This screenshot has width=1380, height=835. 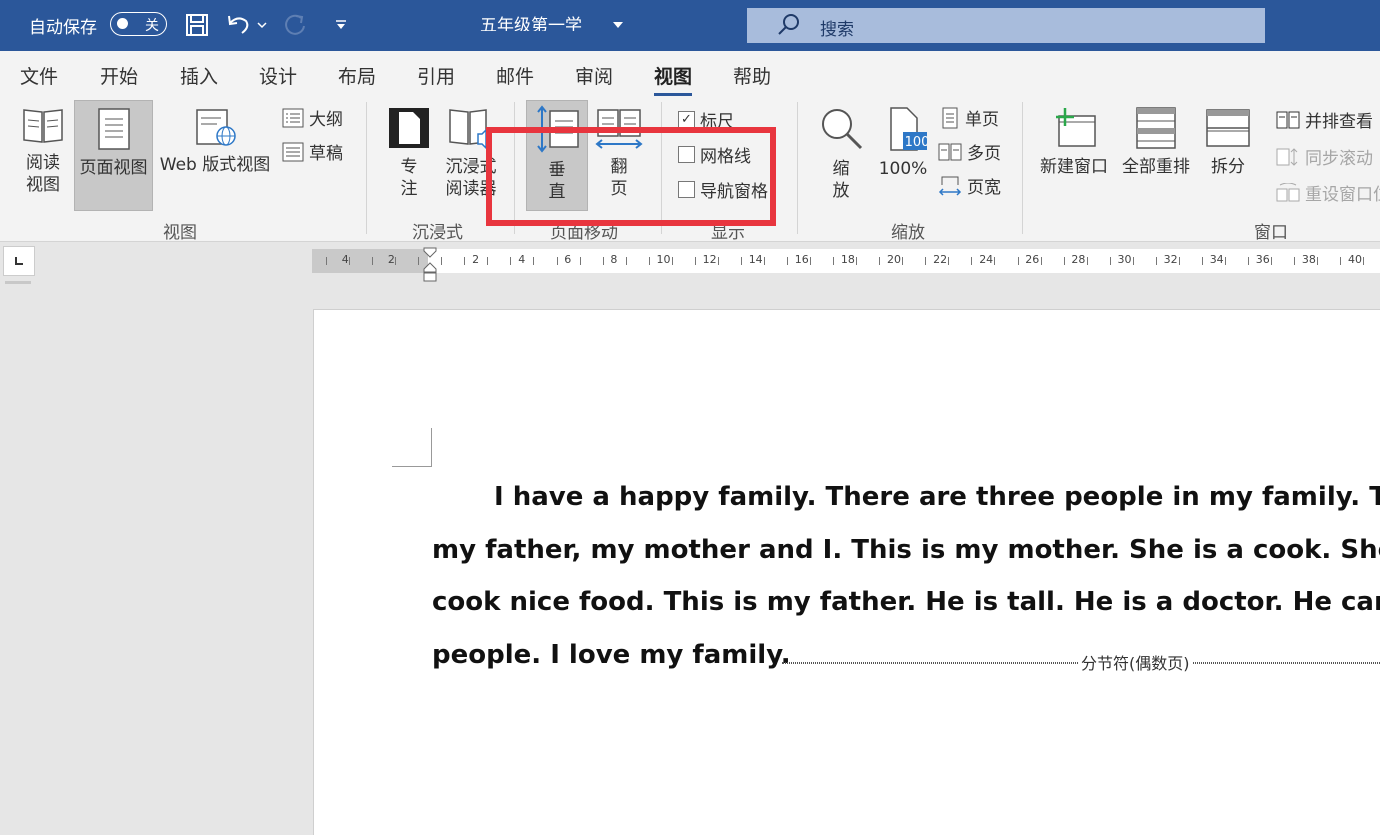 I want to click on tab-stop-selector, so click(x=19, y=261).